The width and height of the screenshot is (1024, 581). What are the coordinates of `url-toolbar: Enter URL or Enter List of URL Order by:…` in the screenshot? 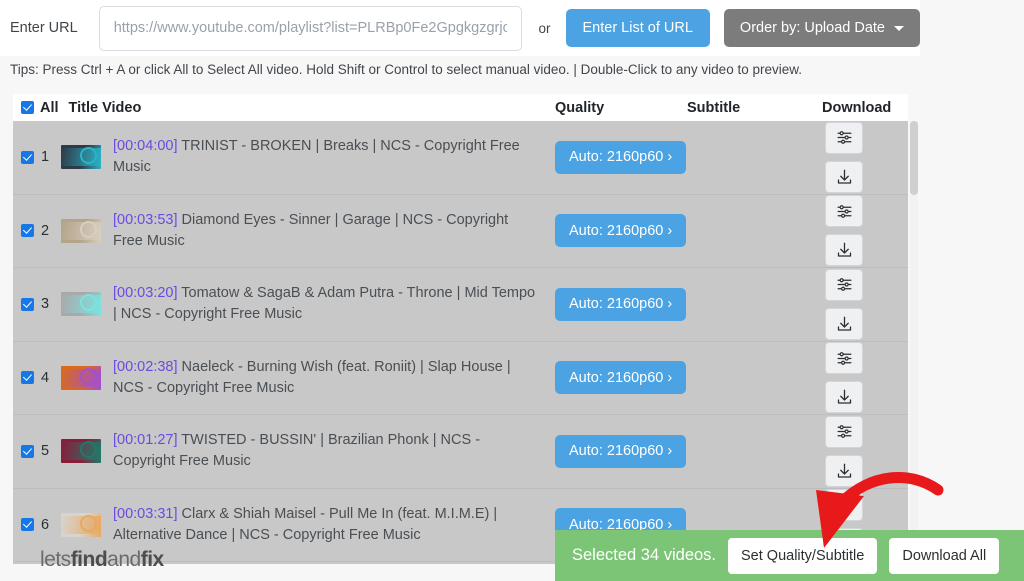 It's located at (460, 28).